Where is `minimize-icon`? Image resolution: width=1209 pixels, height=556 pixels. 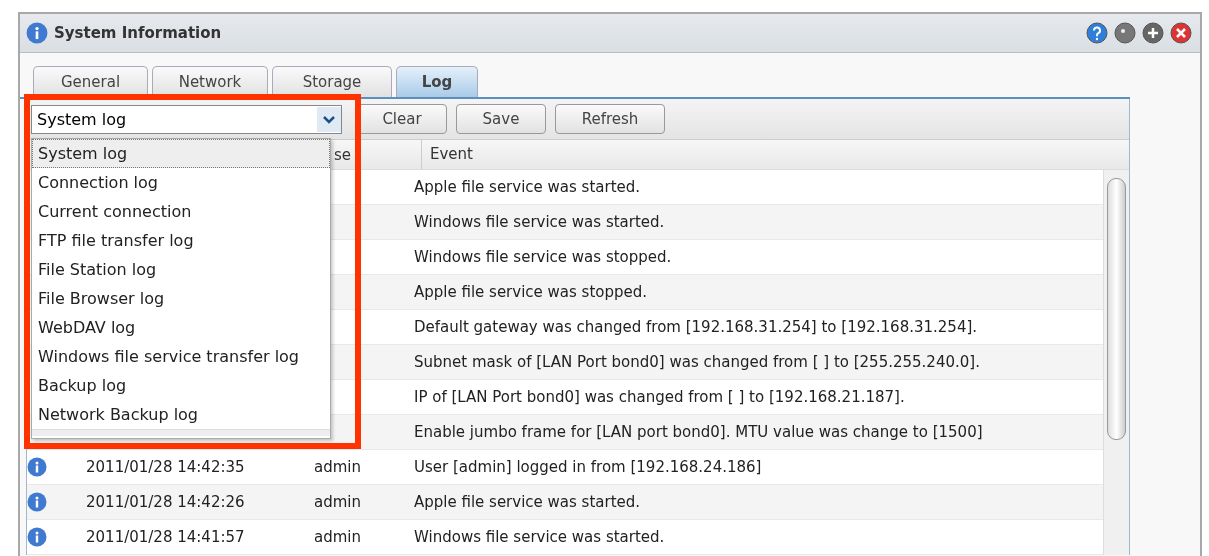
minimize-icon is located at coordinates (1125, 33).